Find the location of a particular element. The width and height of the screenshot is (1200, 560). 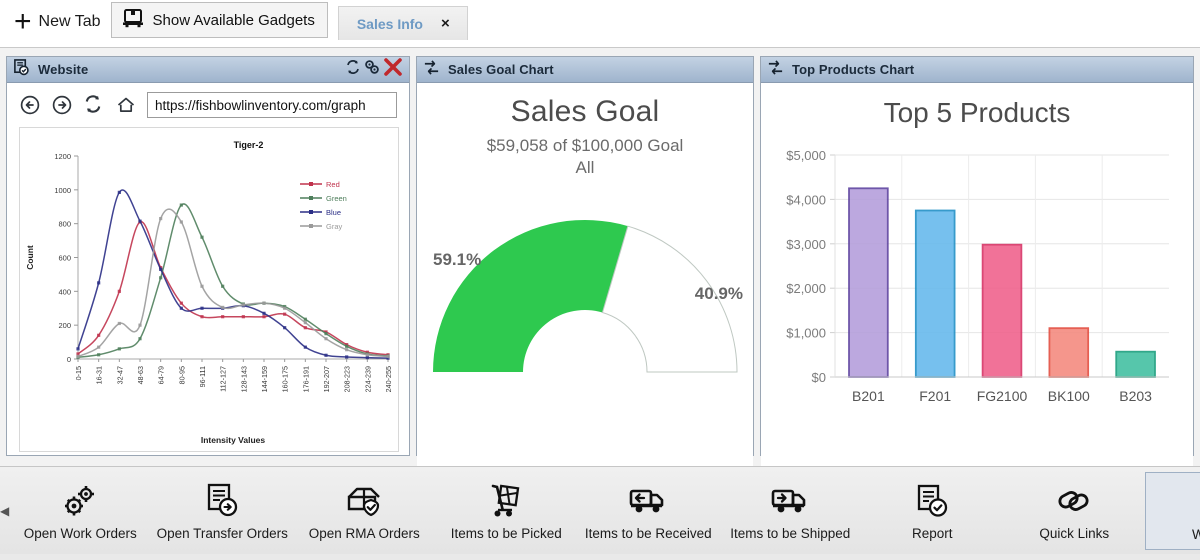

svg-text: $1,000 is located at coordinates (806, 333).